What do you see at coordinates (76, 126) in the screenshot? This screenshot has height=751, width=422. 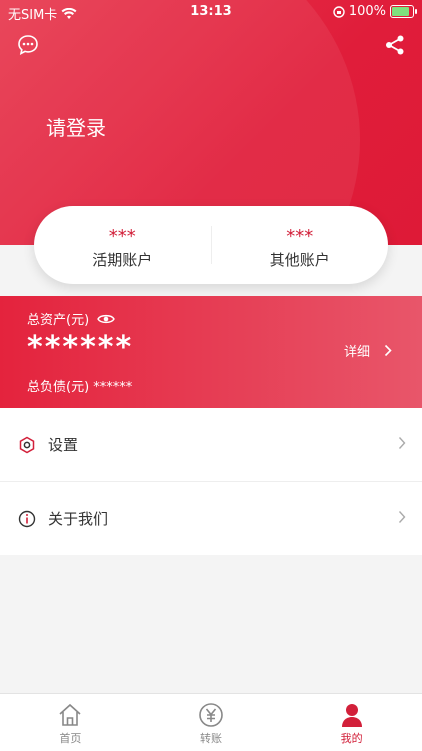 I see `login-prompt: 请登录` at bounding box center [76, 126].